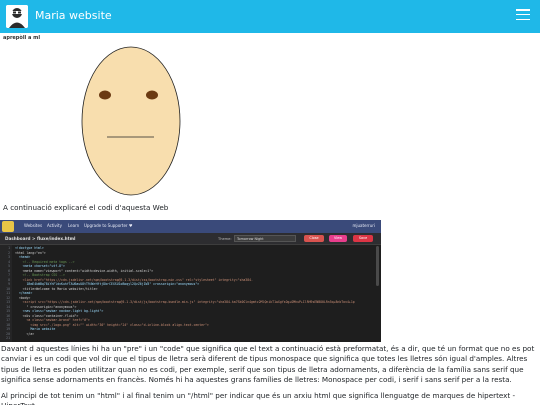 This screenshot has height=405, width=540. Describe the element at coordinates (338, 238) in the screenshot. I see `editor-view-button: View` at that location.